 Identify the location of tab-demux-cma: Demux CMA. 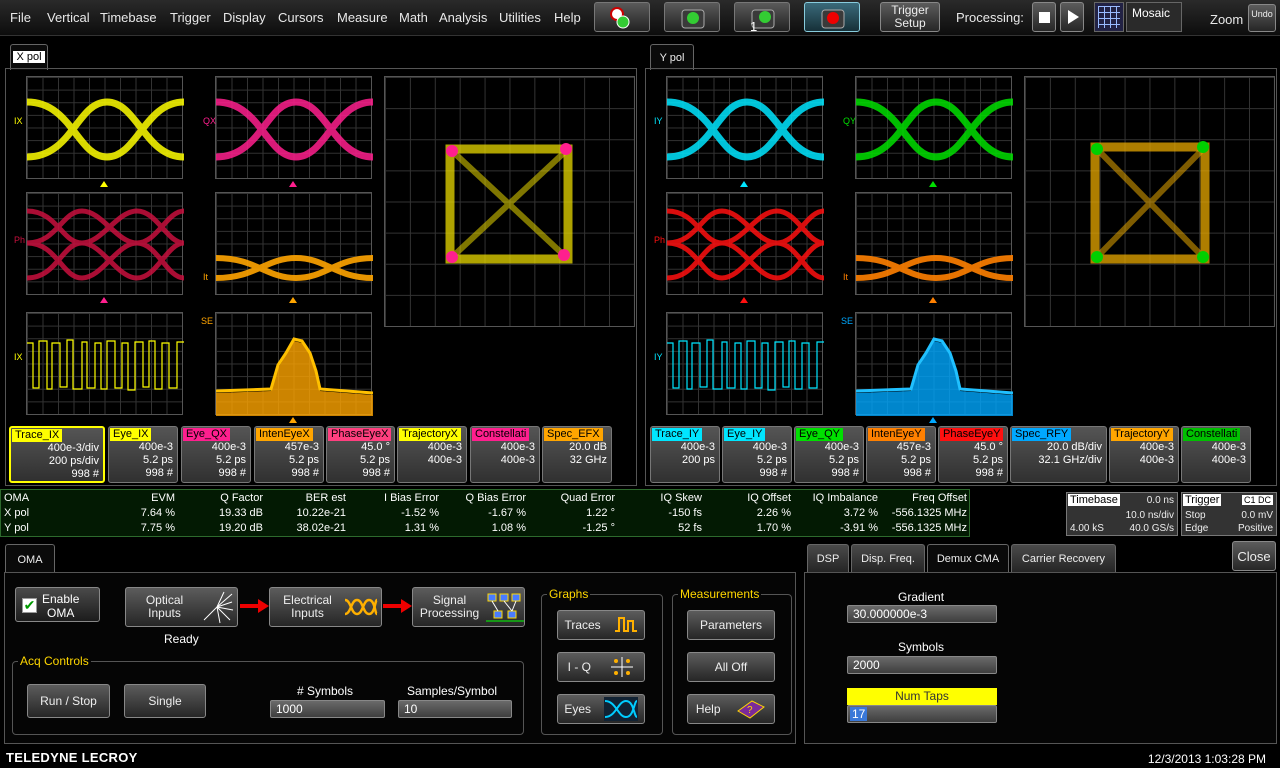
(968, 559).